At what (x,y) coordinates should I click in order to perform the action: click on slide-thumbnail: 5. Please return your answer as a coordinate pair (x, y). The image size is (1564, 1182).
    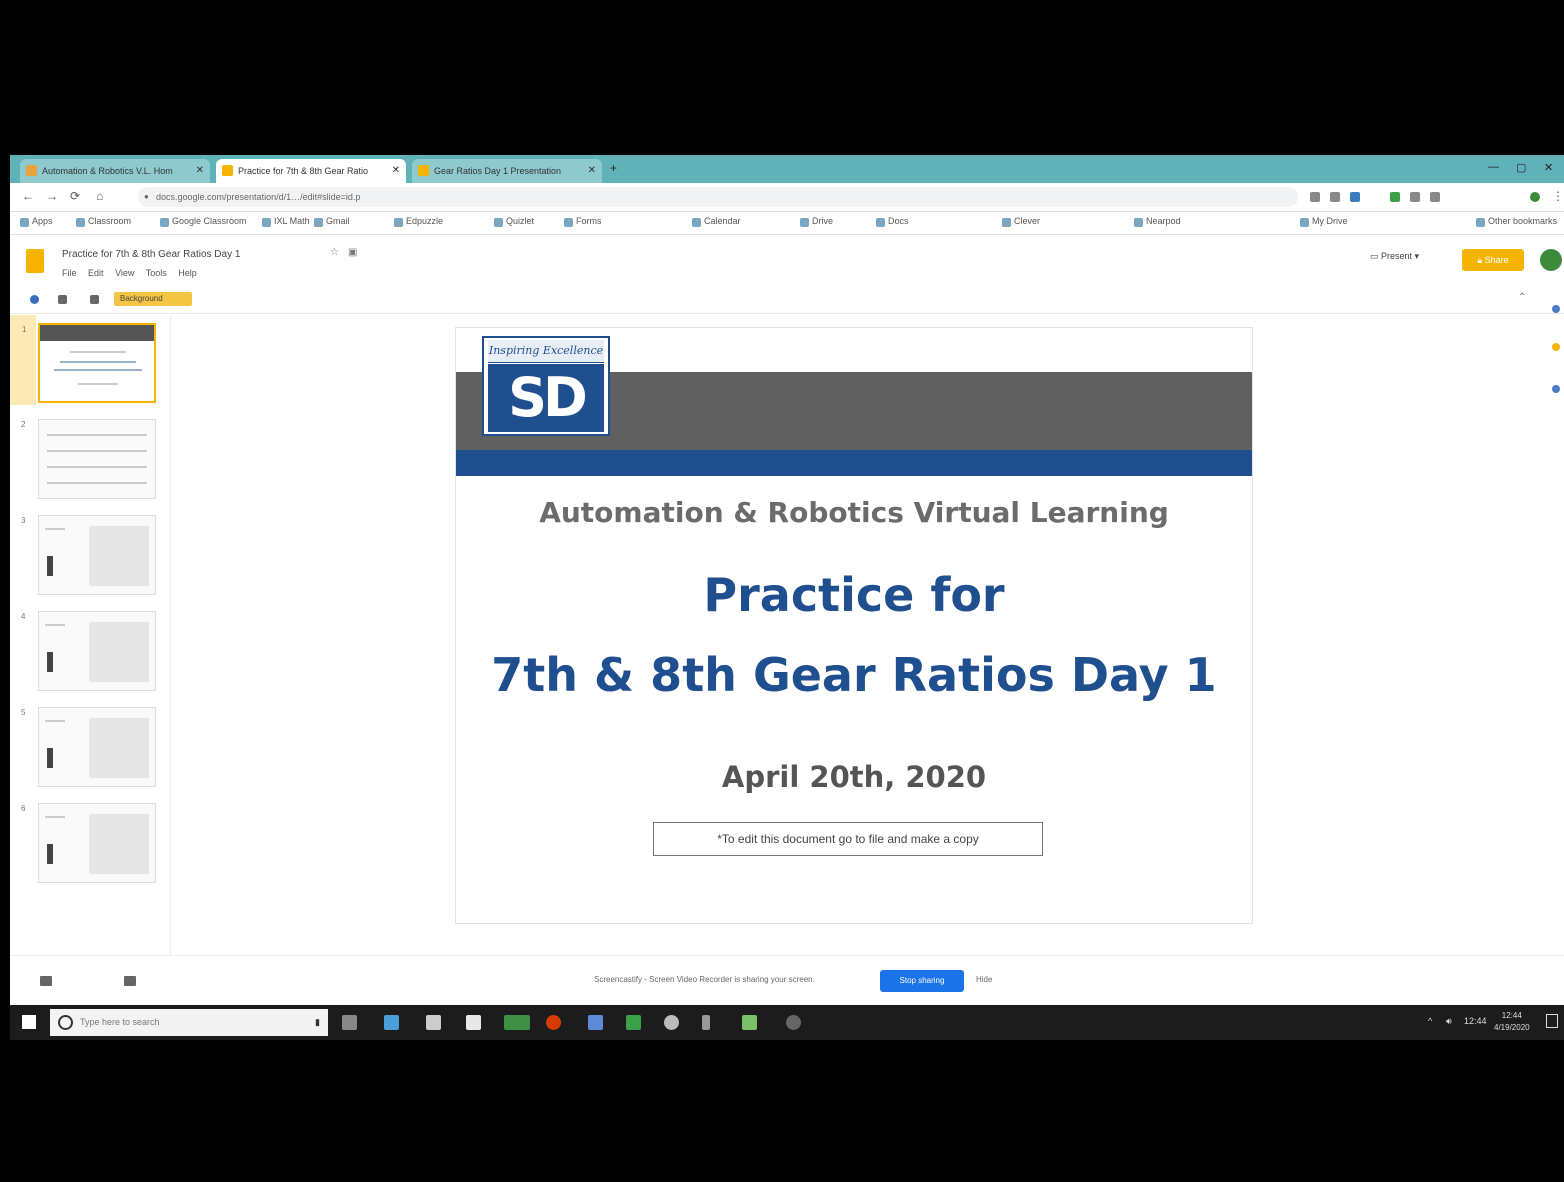
    Looking at the image, I should click on (88, 747).